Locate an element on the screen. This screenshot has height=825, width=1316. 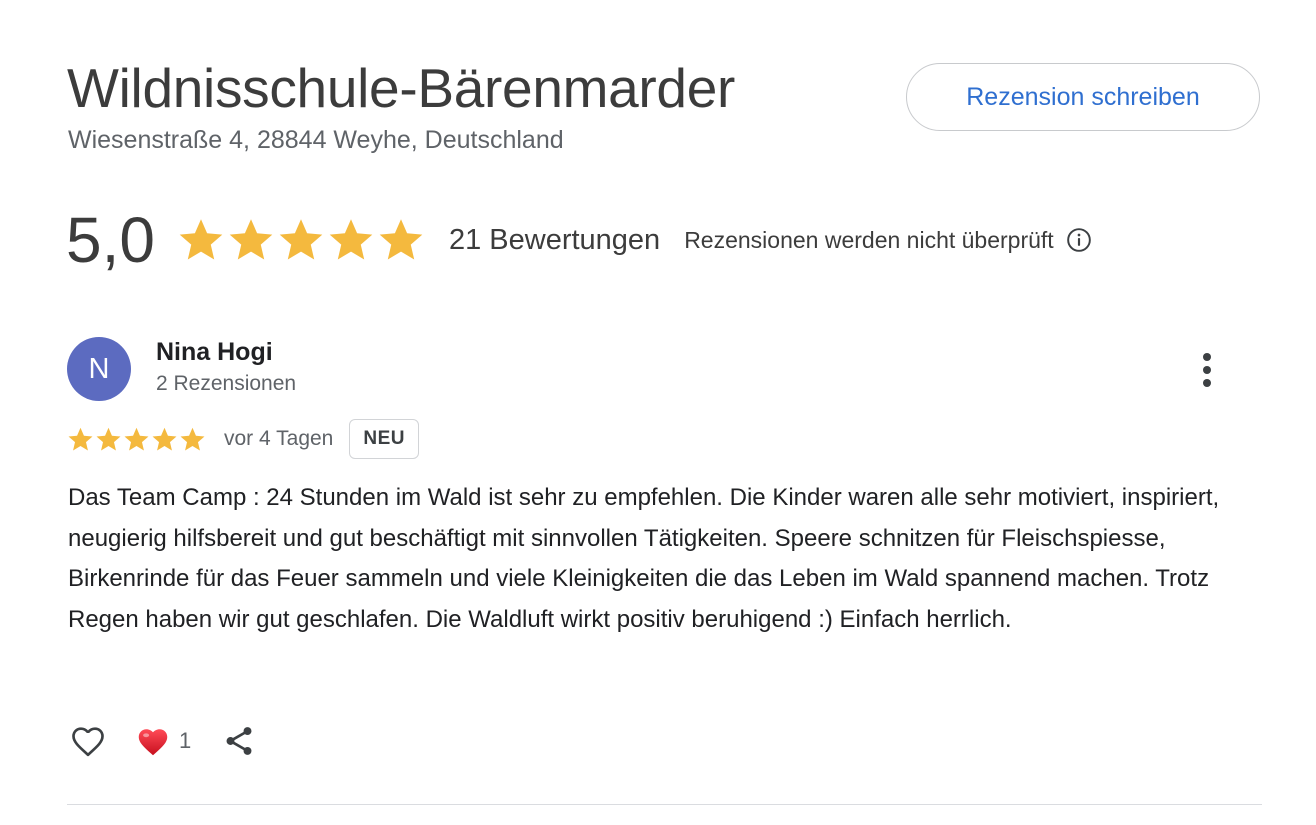
reaction-count: 1 is located at coordinates (185, 740).